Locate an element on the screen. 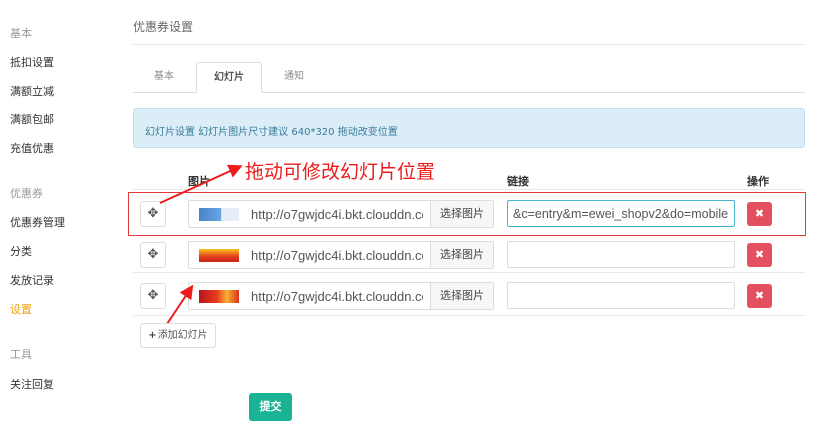  sidebar-item-free-shipping: 满额包邮 is located at coordinates (32, 119).